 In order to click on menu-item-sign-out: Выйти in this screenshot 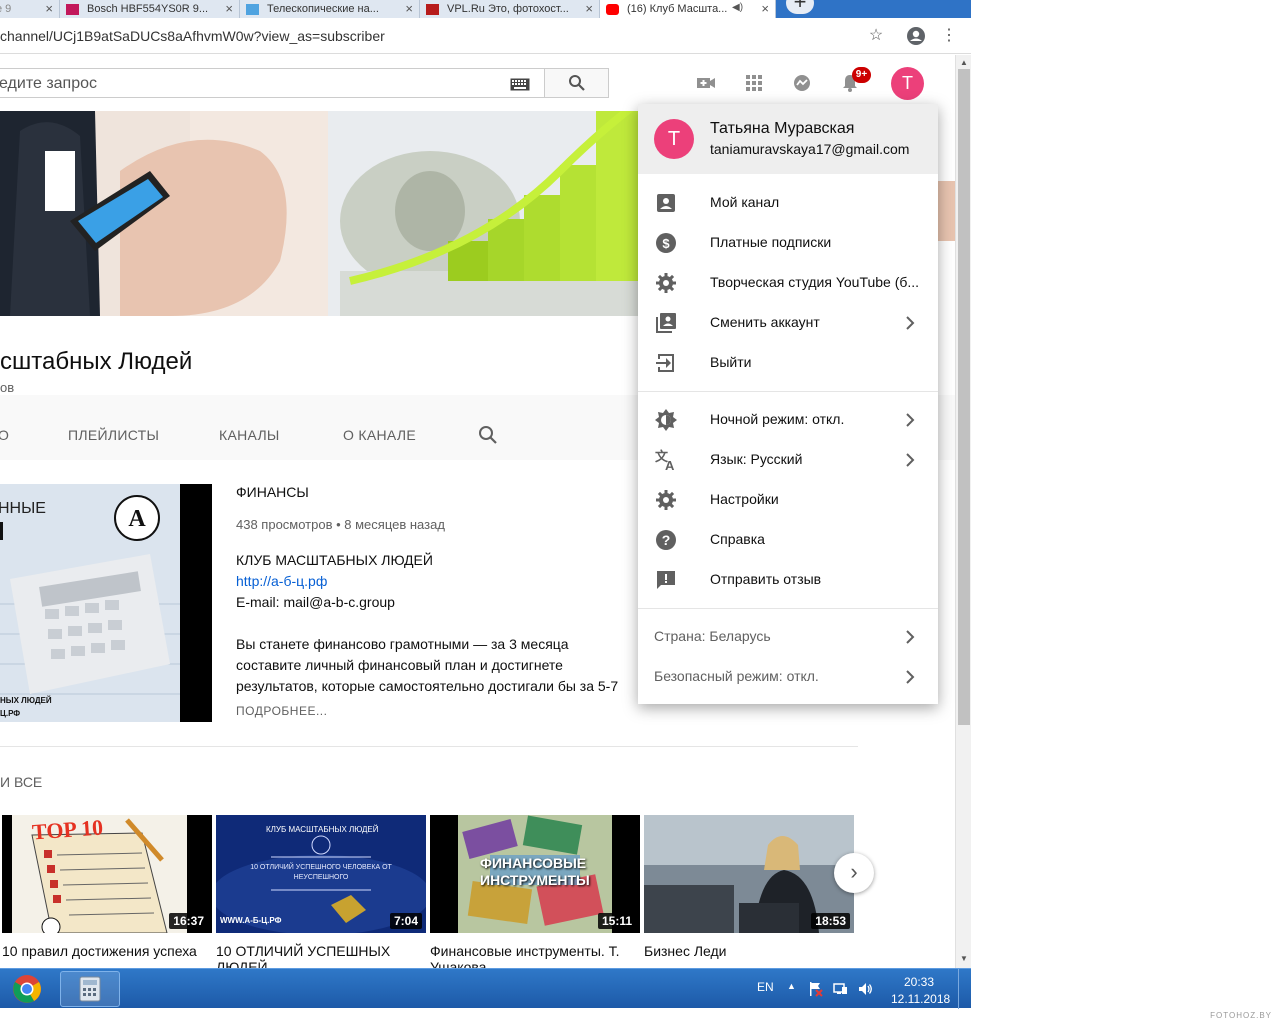, I will do `click(788, 363)`.